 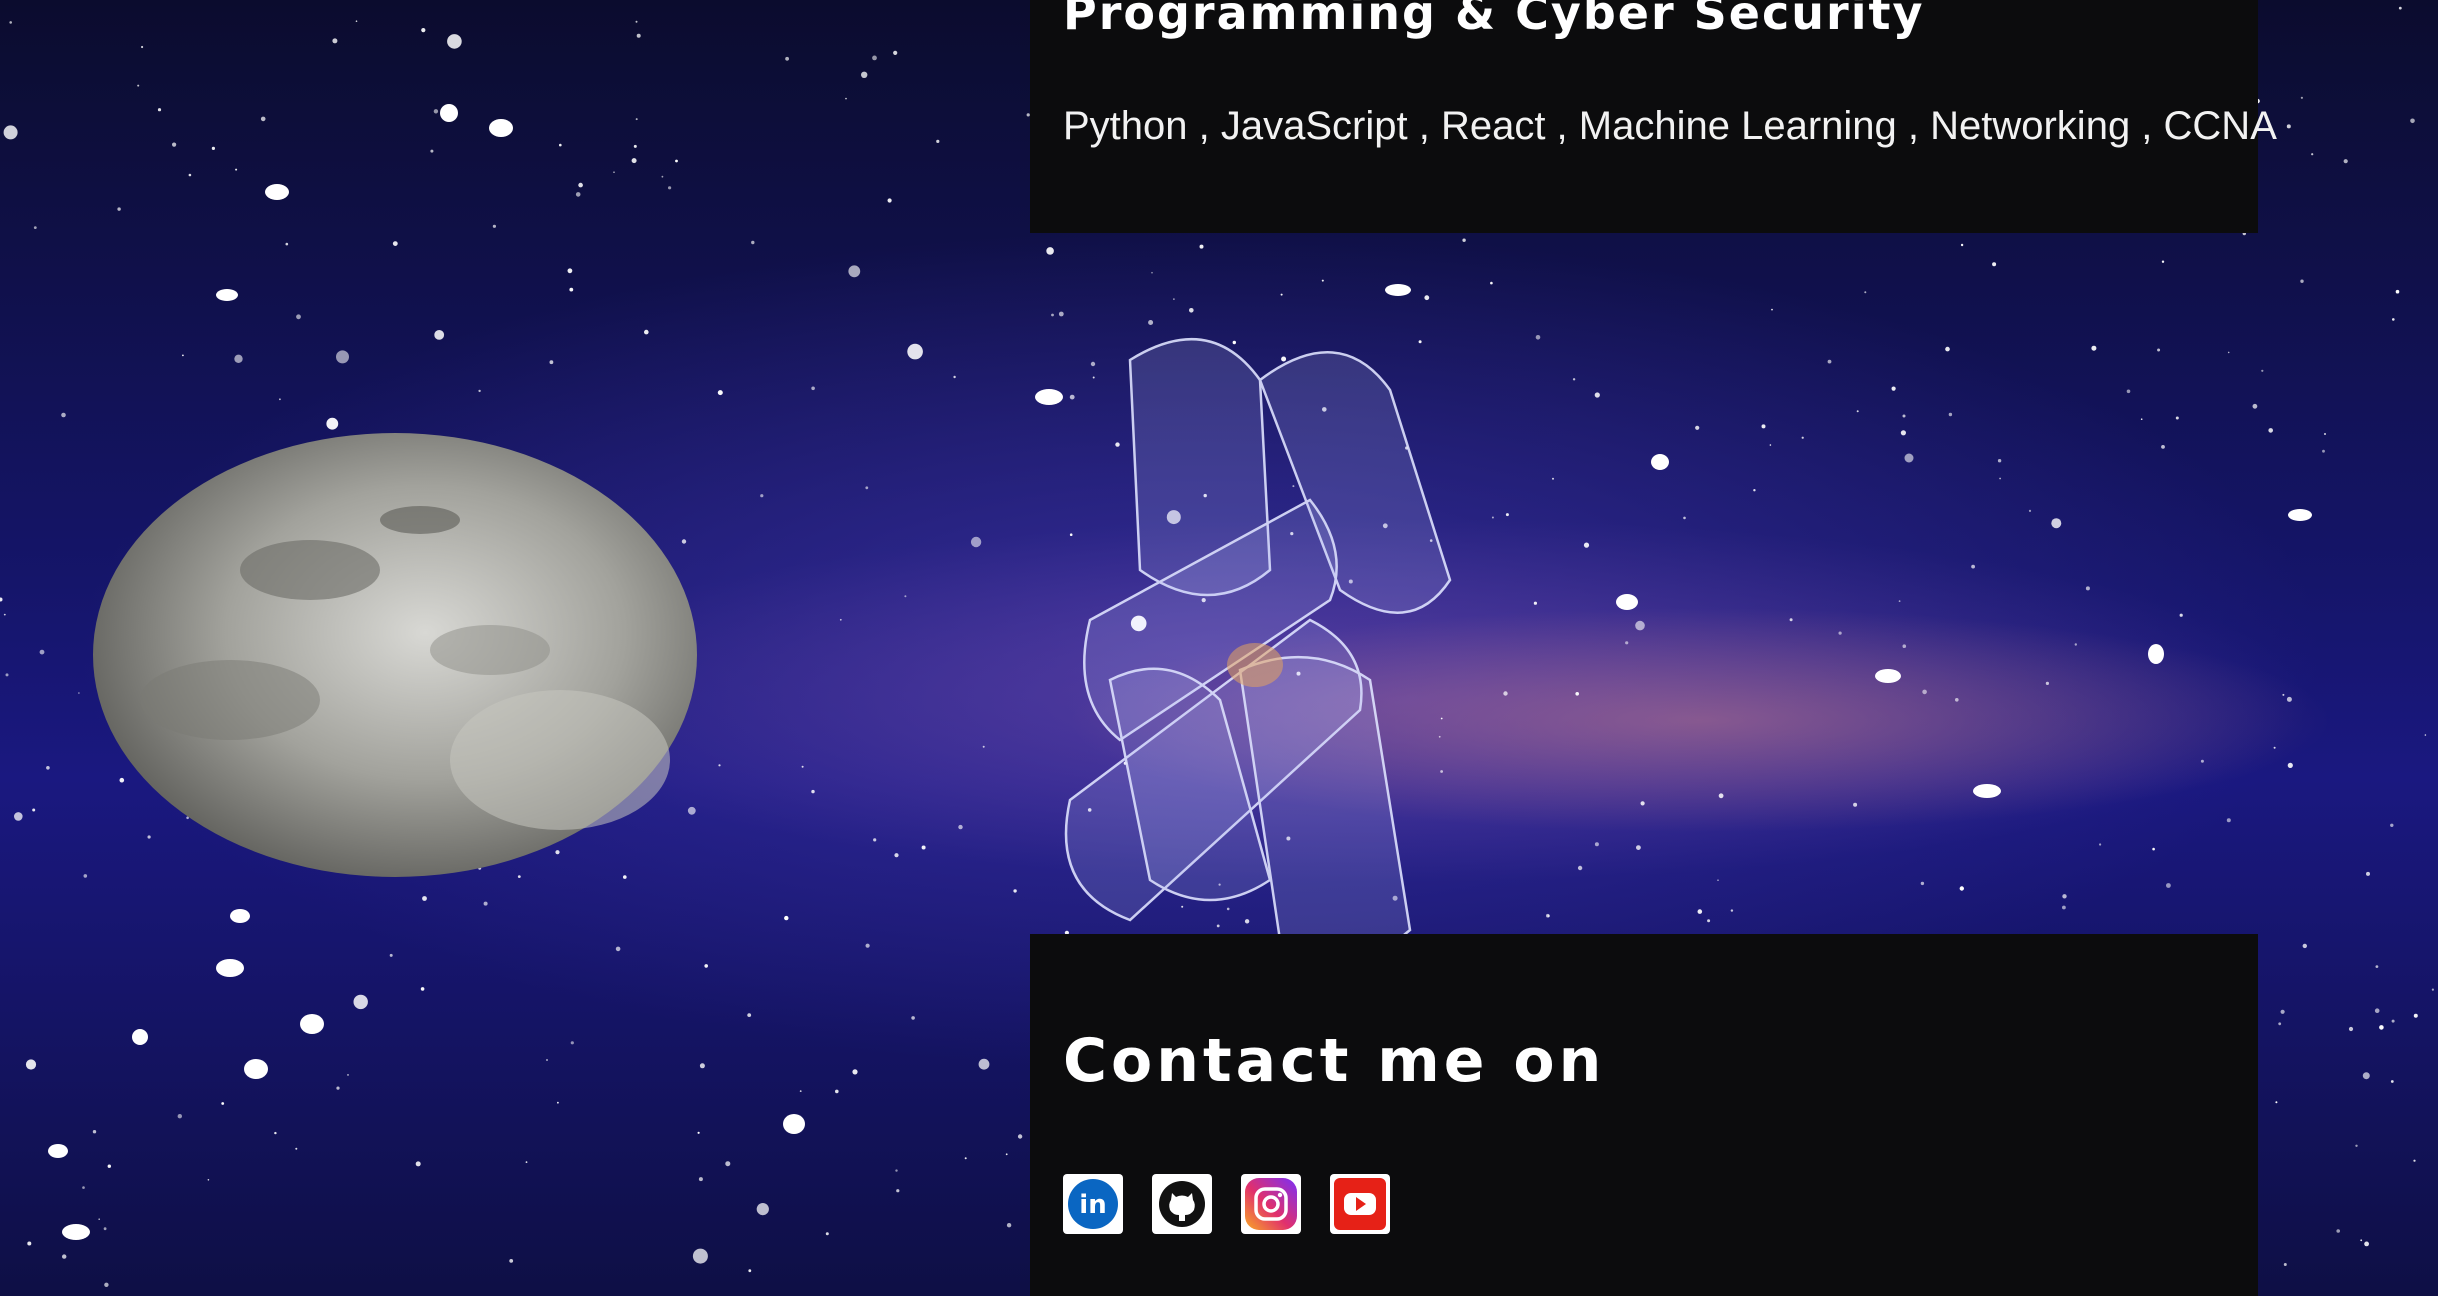 I want to click on contact-heading: Contact me on, so click(x=1334, y=1061).